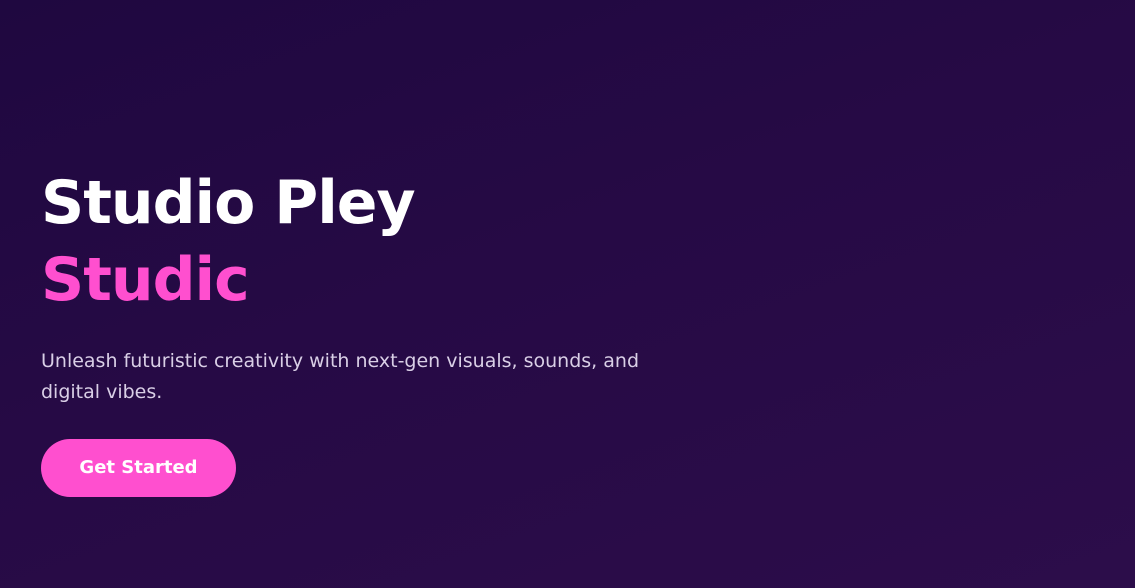 The image size is (1135, 588). I want to click on get-started-button: Get Started, so click(138, 468).